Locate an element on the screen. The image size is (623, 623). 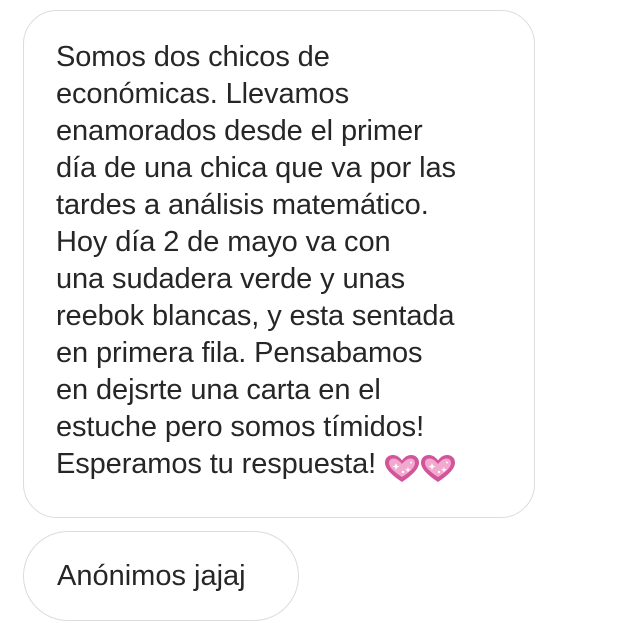
emoji-group is located at coordinates (420, 468).